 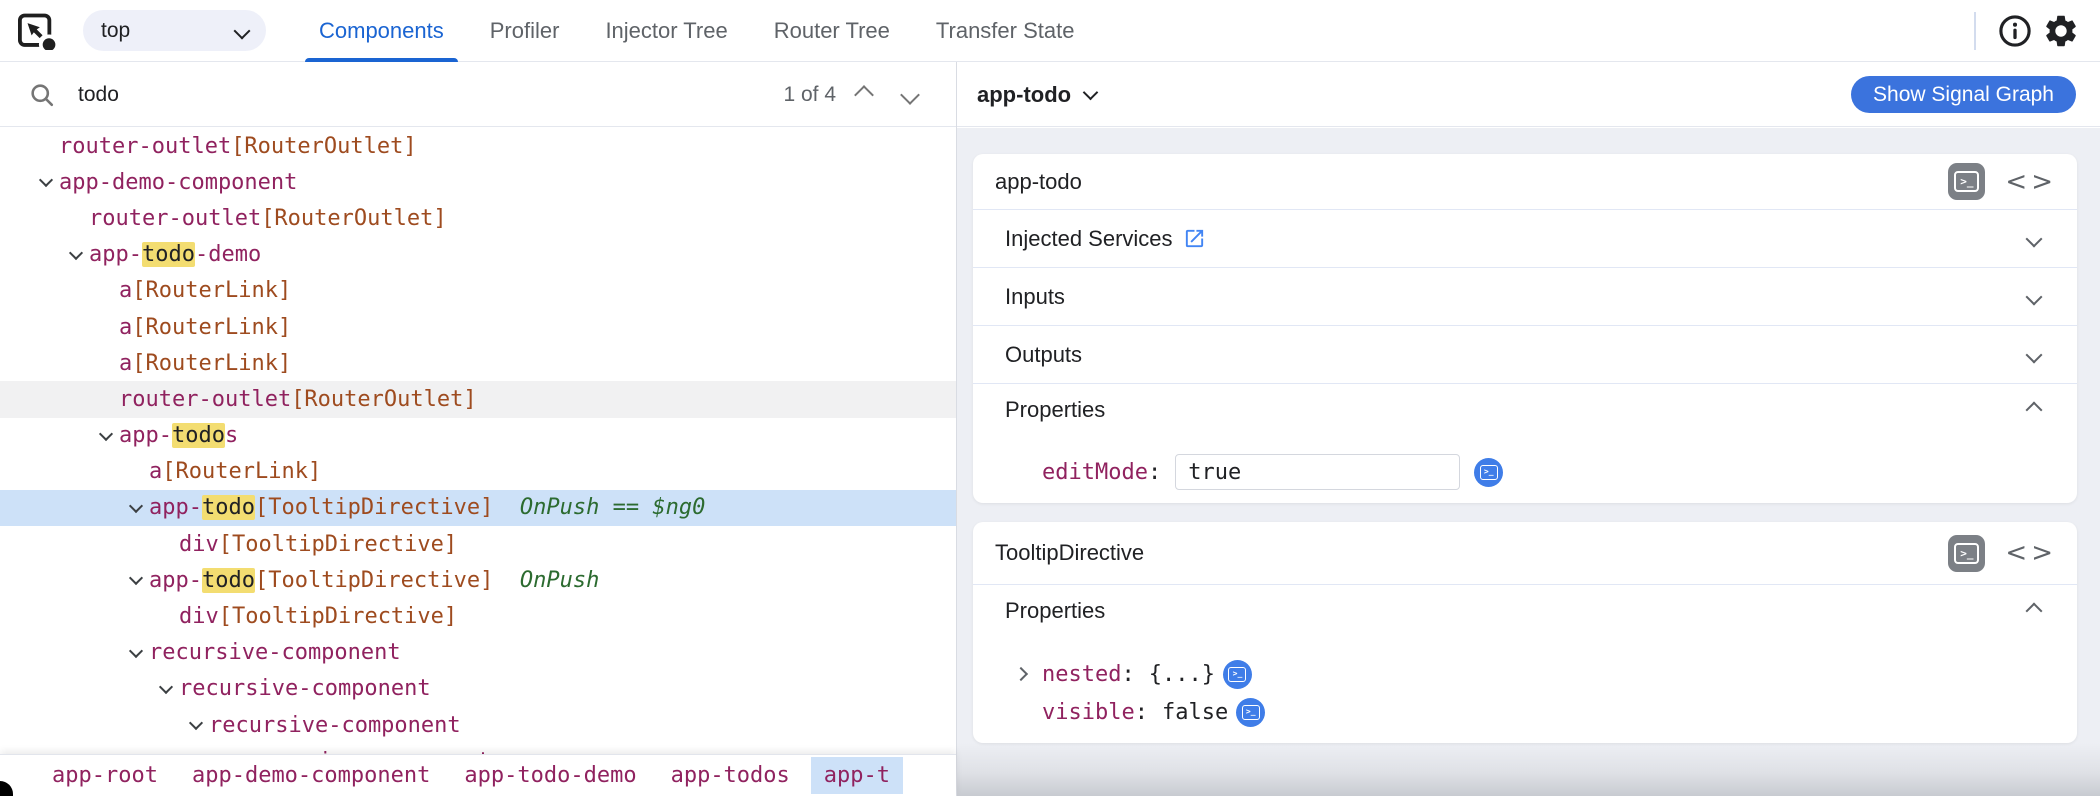 I want to click on tree-node-label: s, so click(x=231, y=436).